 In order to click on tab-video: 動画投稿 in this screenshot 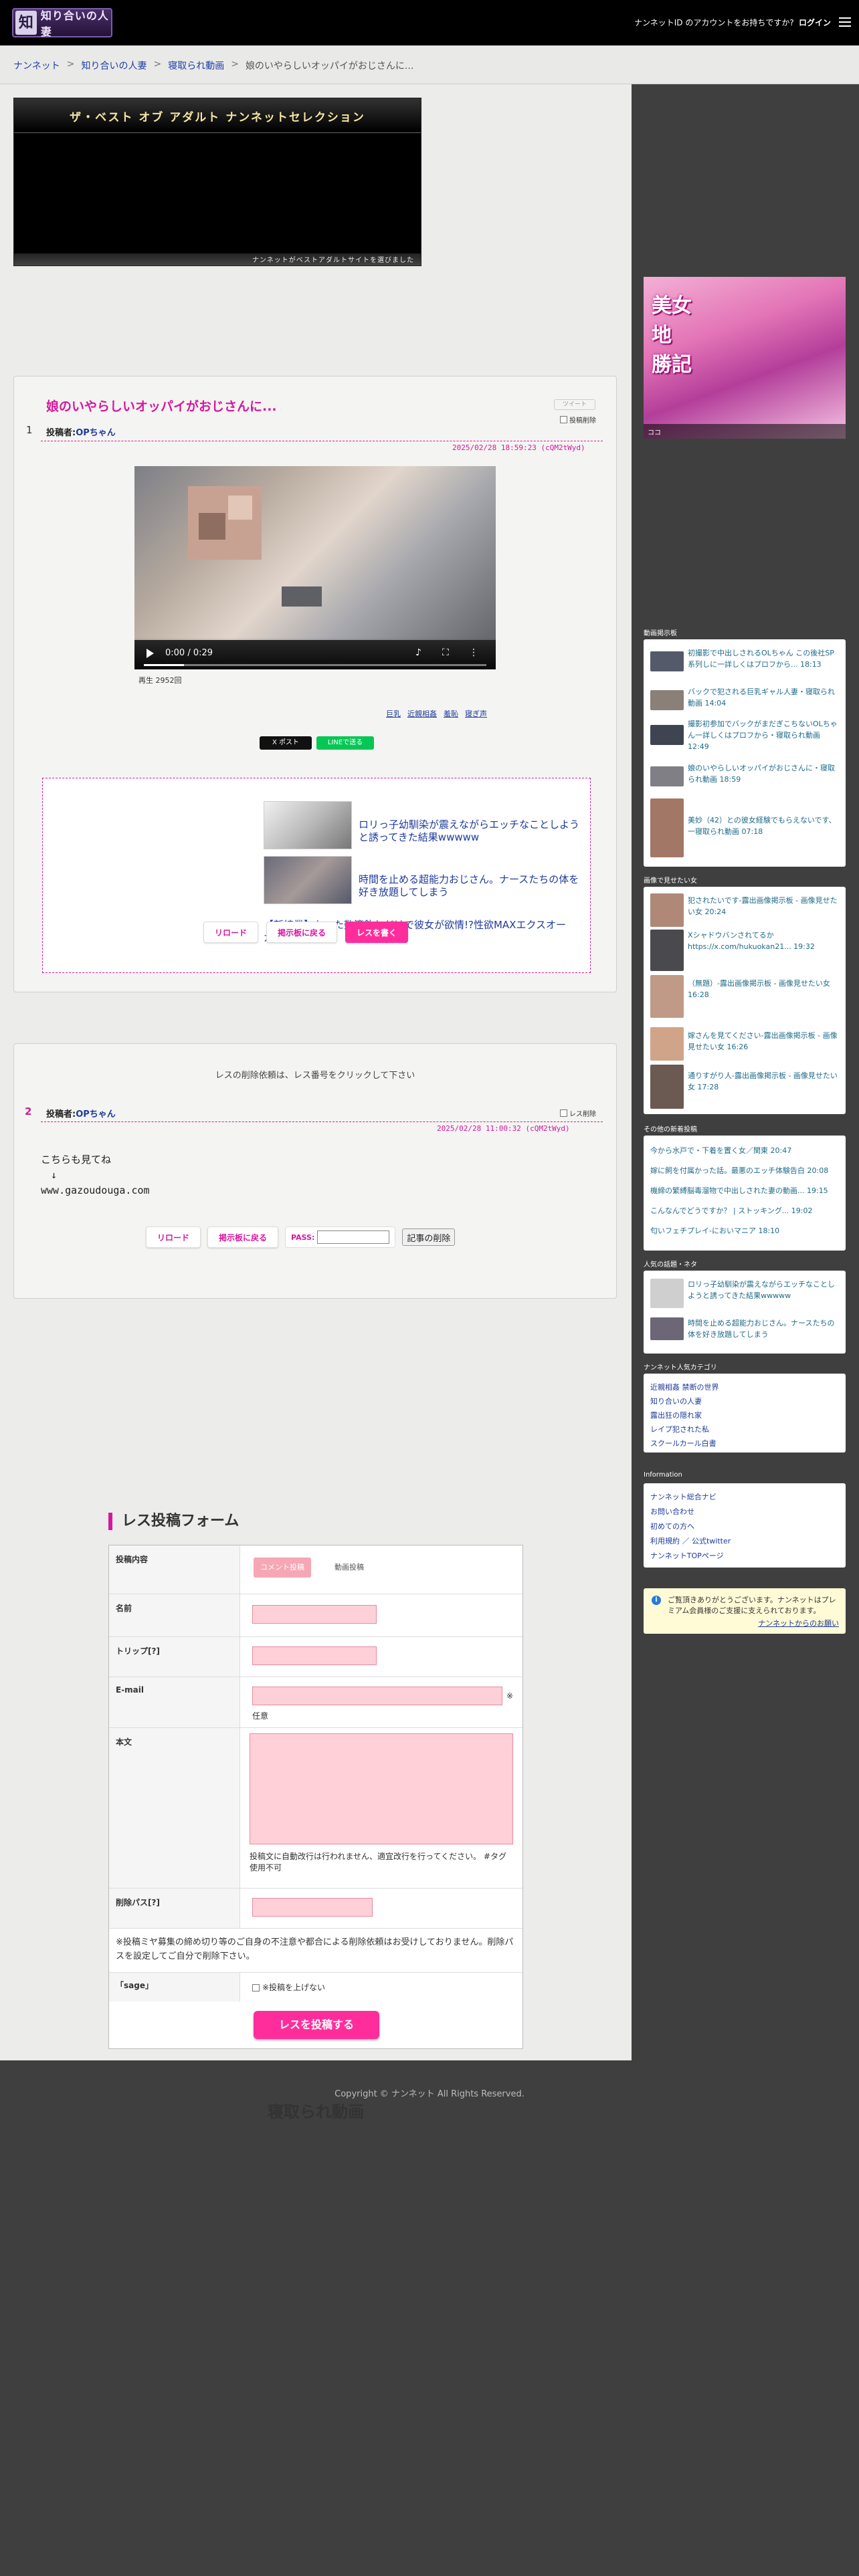, I will do `click(349, 1568)`.